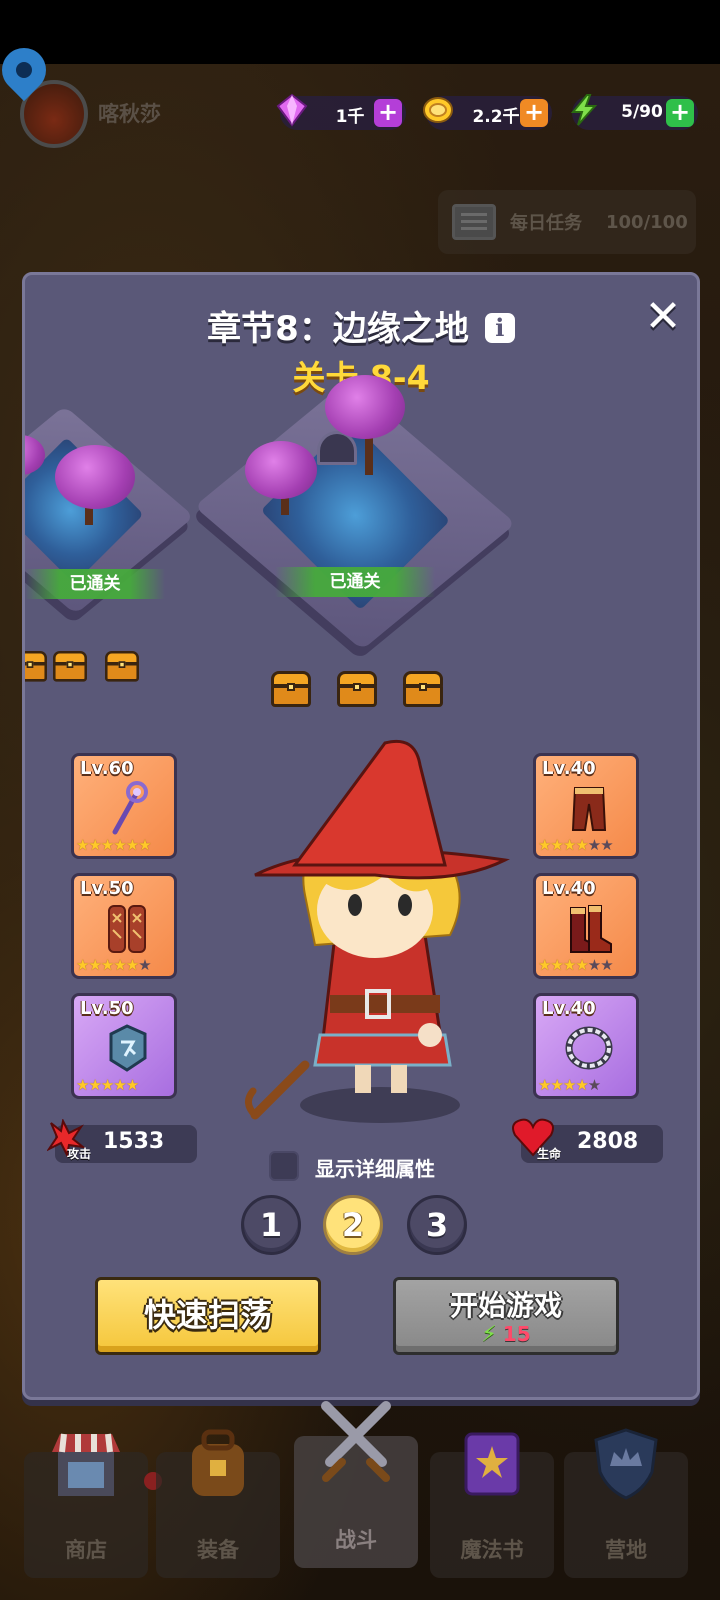 This screenshot has height=1600, width=720. Describe the element at coordinates (680, 113) in the screenshot. I see `add-energy-button: +` at that location.